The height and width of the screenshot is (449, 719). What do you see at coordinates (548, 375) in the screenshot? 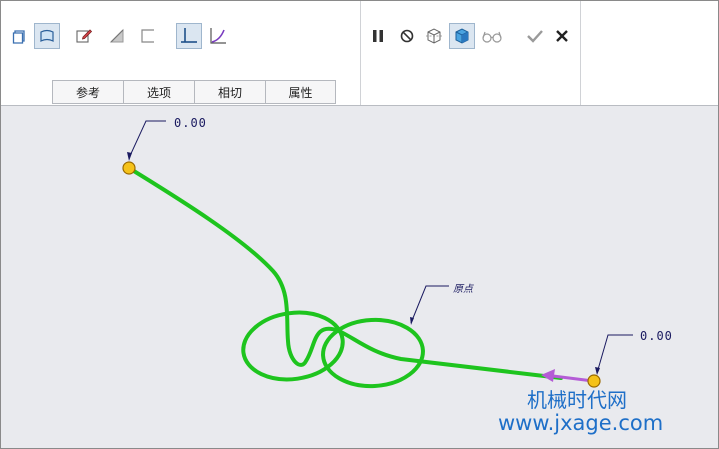
I see `tangent-arrowhead` at bounding box center [548, 375].